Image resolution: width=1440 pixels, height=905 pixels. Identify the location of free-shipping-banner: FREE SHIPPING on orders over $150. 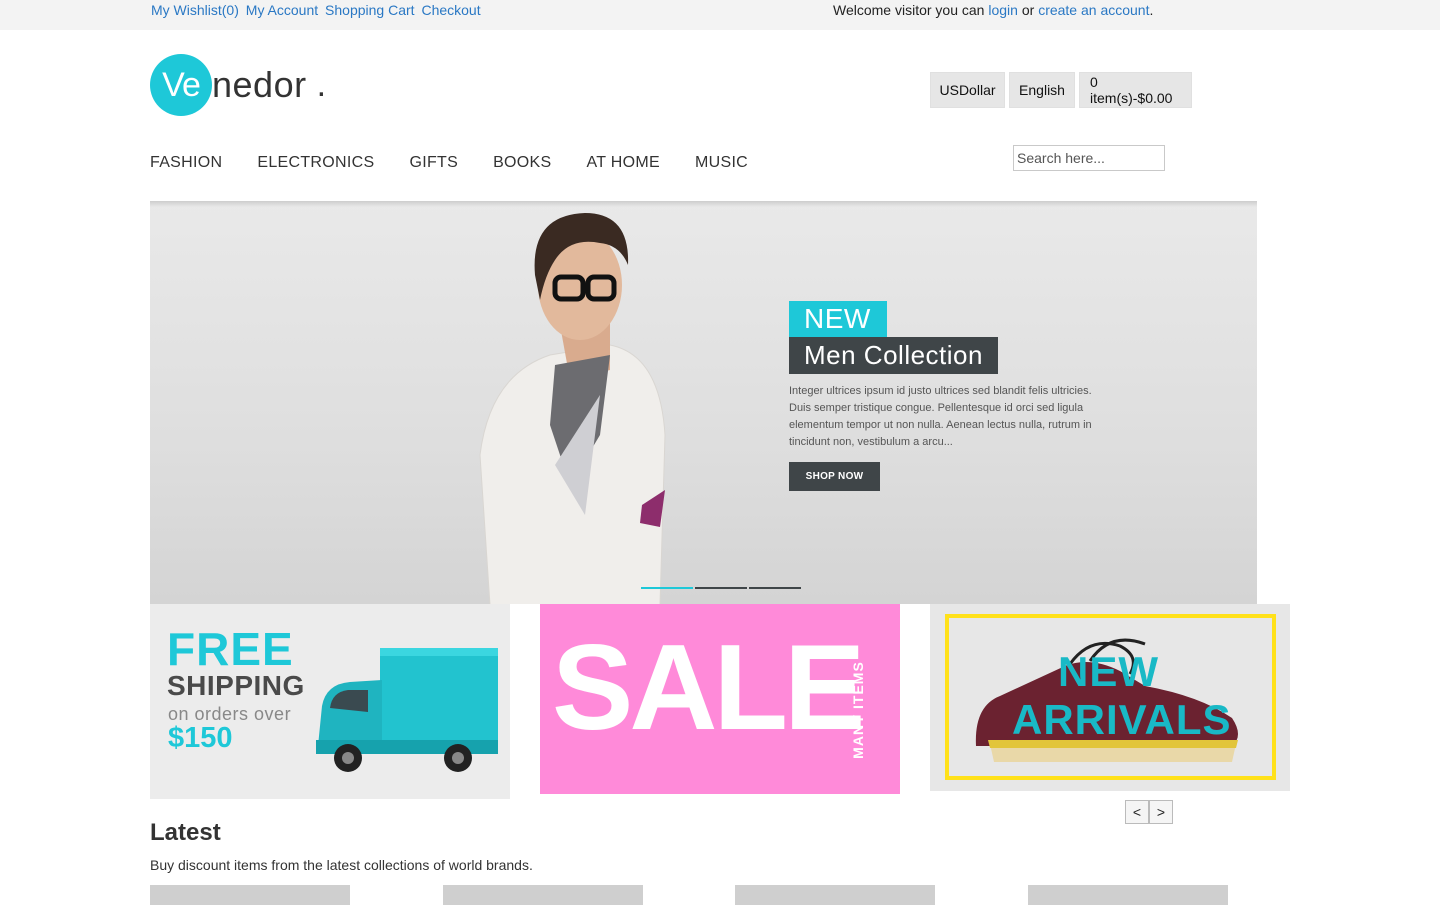
(330, 701).